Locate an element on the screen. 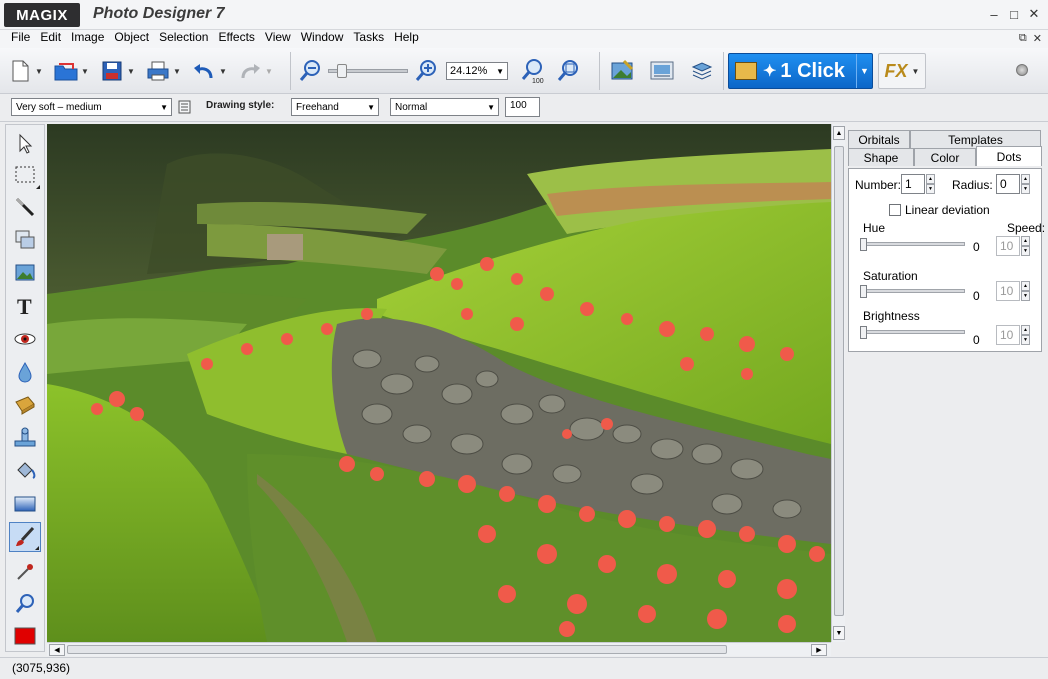 The width and height of the screenshot is (1048, 679). print-button is located at coordinates (158, 71).